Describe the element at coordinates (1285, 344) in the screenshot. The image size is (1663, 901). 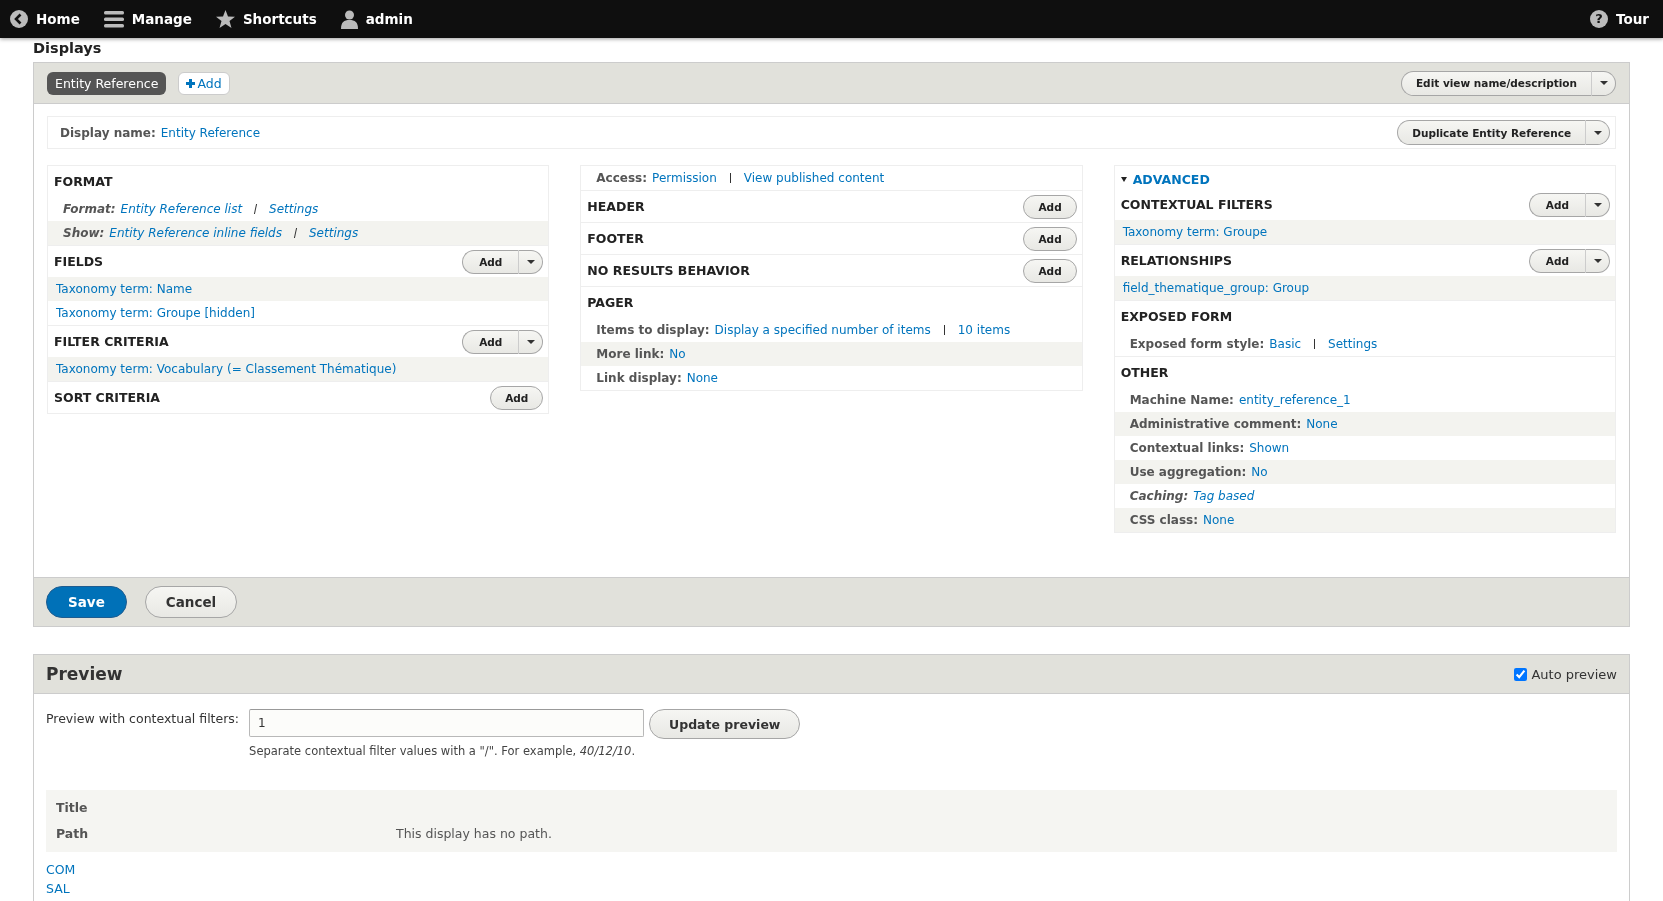
I see `setting-link: Basic` at that location.